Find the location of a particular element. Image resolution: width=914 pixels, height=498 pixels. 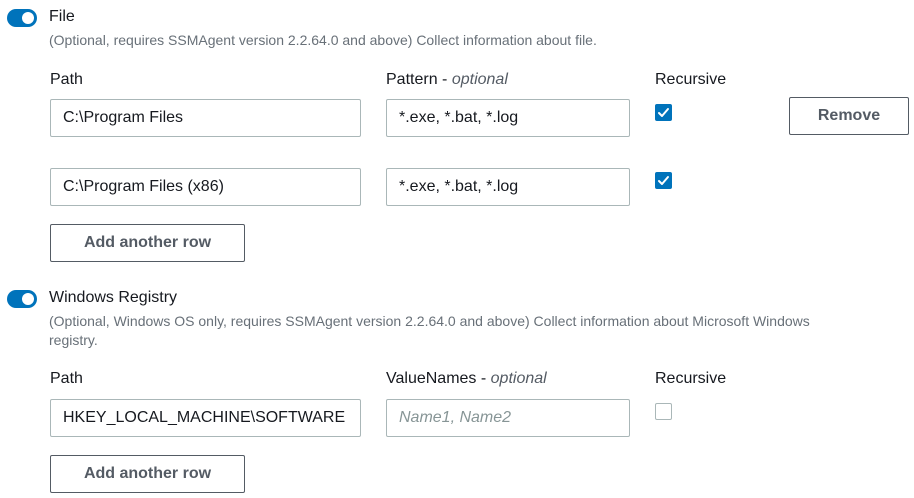

pattern-label-dash: - is located at coordinates (447, 79).